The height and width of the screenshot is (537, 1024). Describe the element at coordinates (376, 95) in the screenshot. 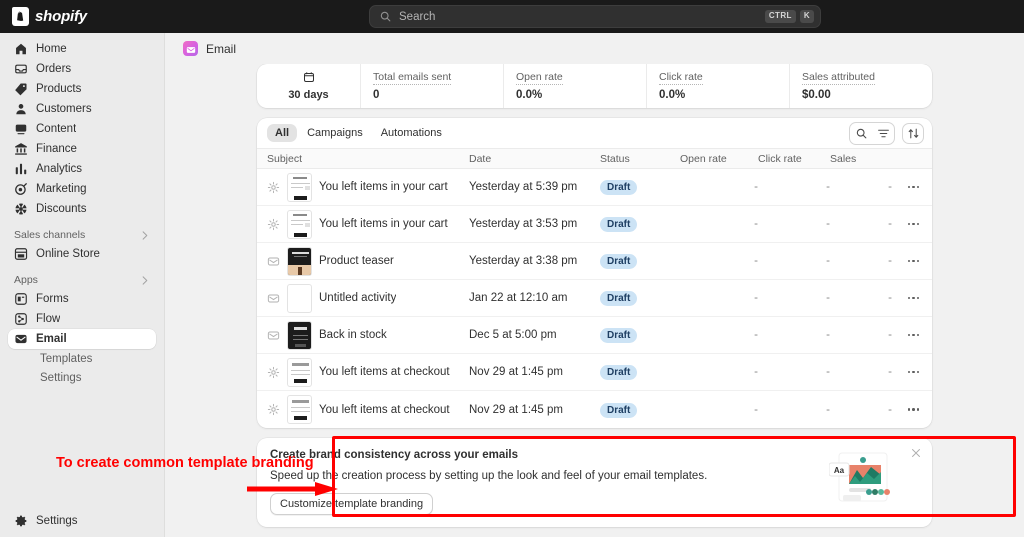

I see `stat-value: 0` at that location.